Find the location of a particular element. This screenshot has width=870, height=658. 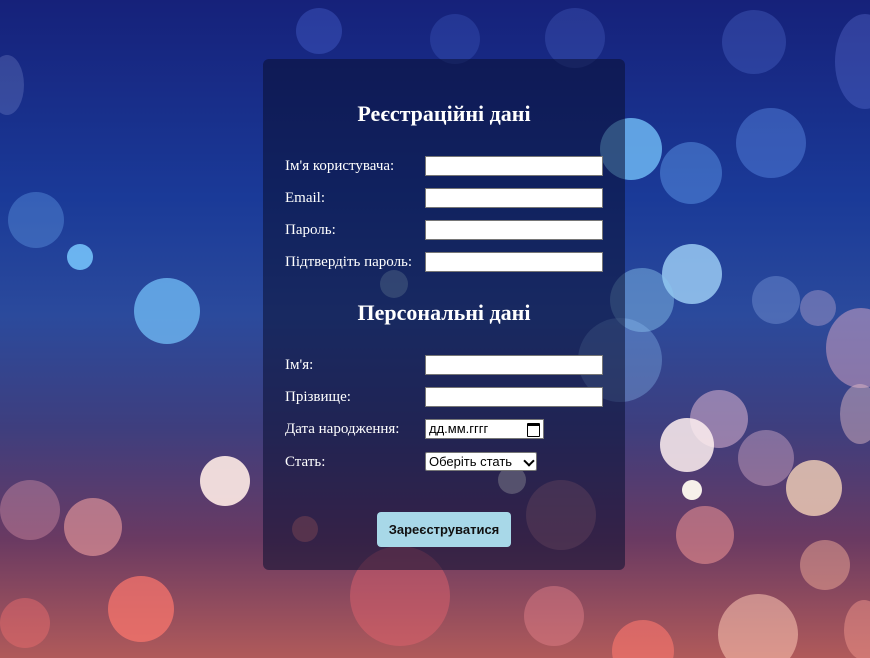

username-label: Ім'я користувача: is located at coordinates (340, 166).